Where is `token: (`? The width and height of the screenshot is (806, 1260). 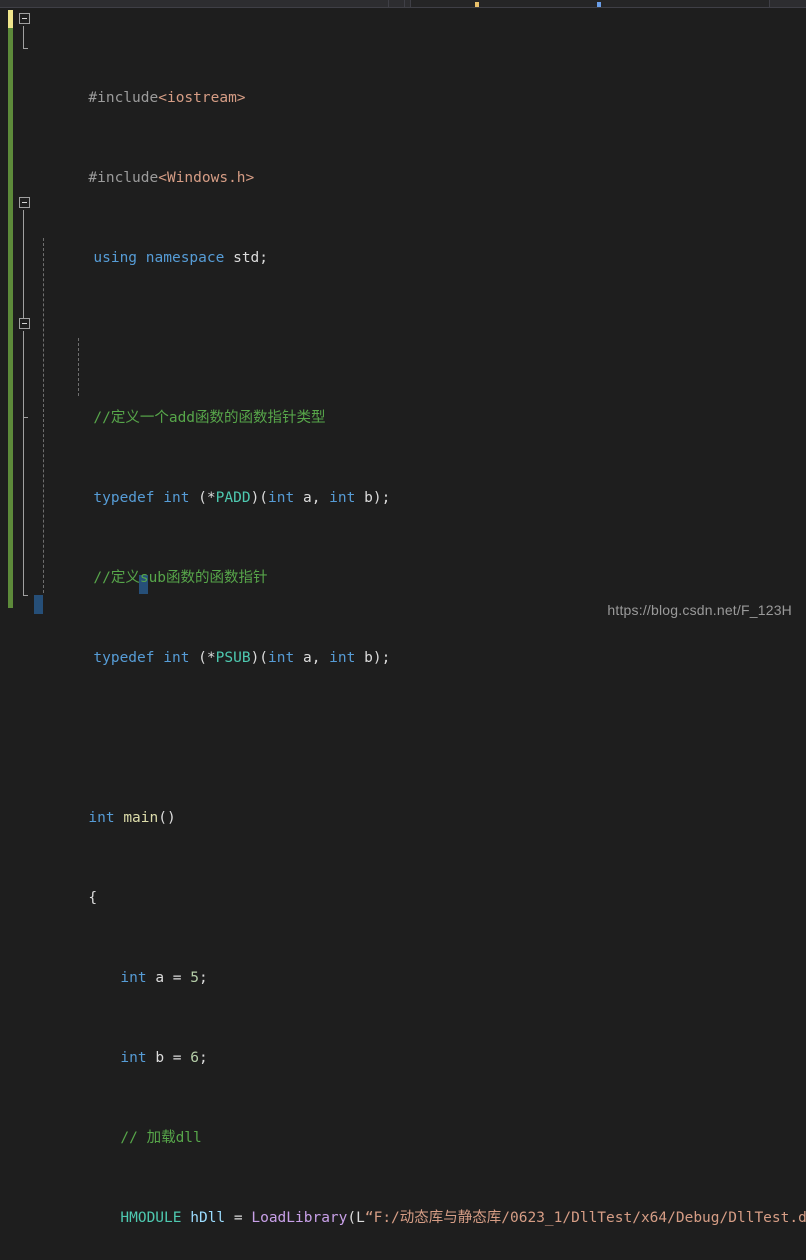
token: ( is located at coordinates (352, 1218).